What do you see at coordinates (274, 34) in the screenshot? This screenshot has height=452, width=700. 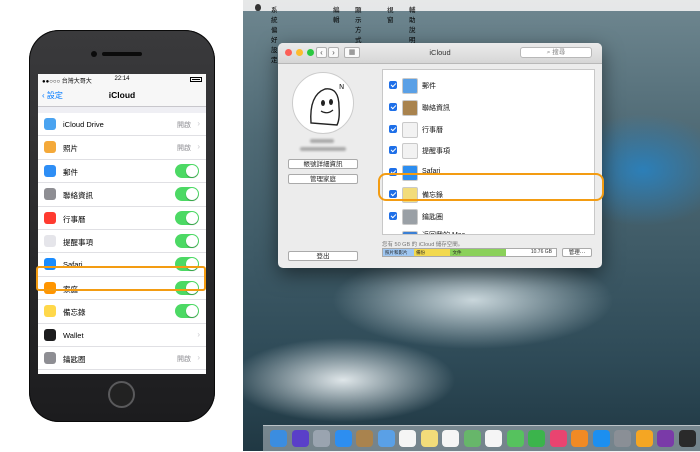 I see `menu-item: 系統偏好設定` at bounding box center [274, 34].